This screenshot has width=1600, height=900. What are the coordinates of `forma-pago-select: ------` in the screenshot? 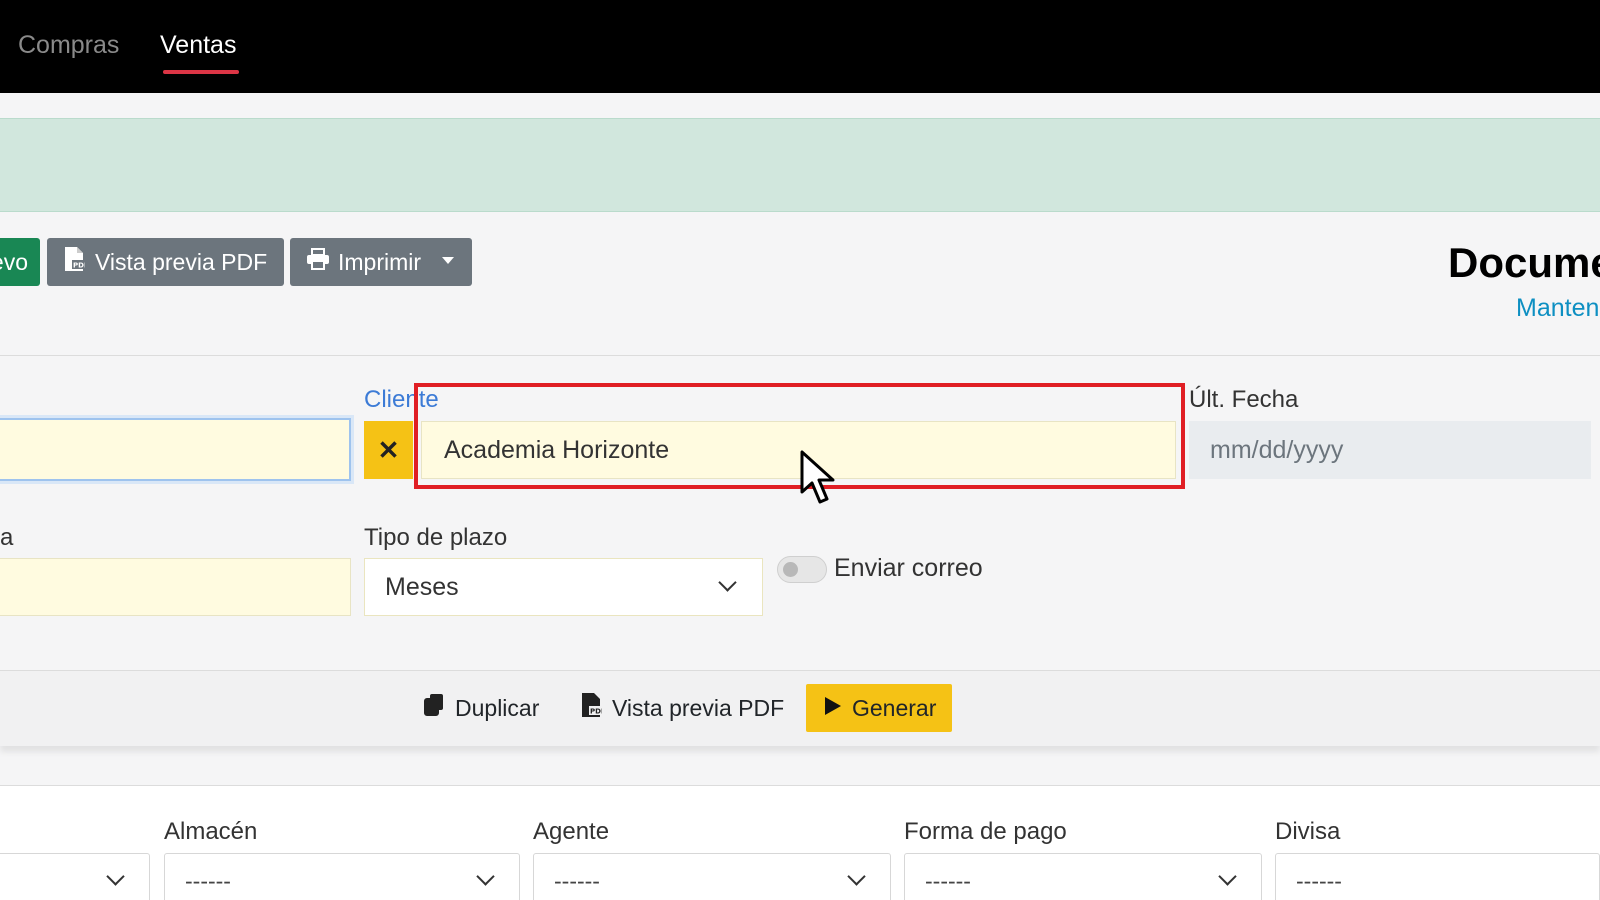 It's located at (1083, 876).